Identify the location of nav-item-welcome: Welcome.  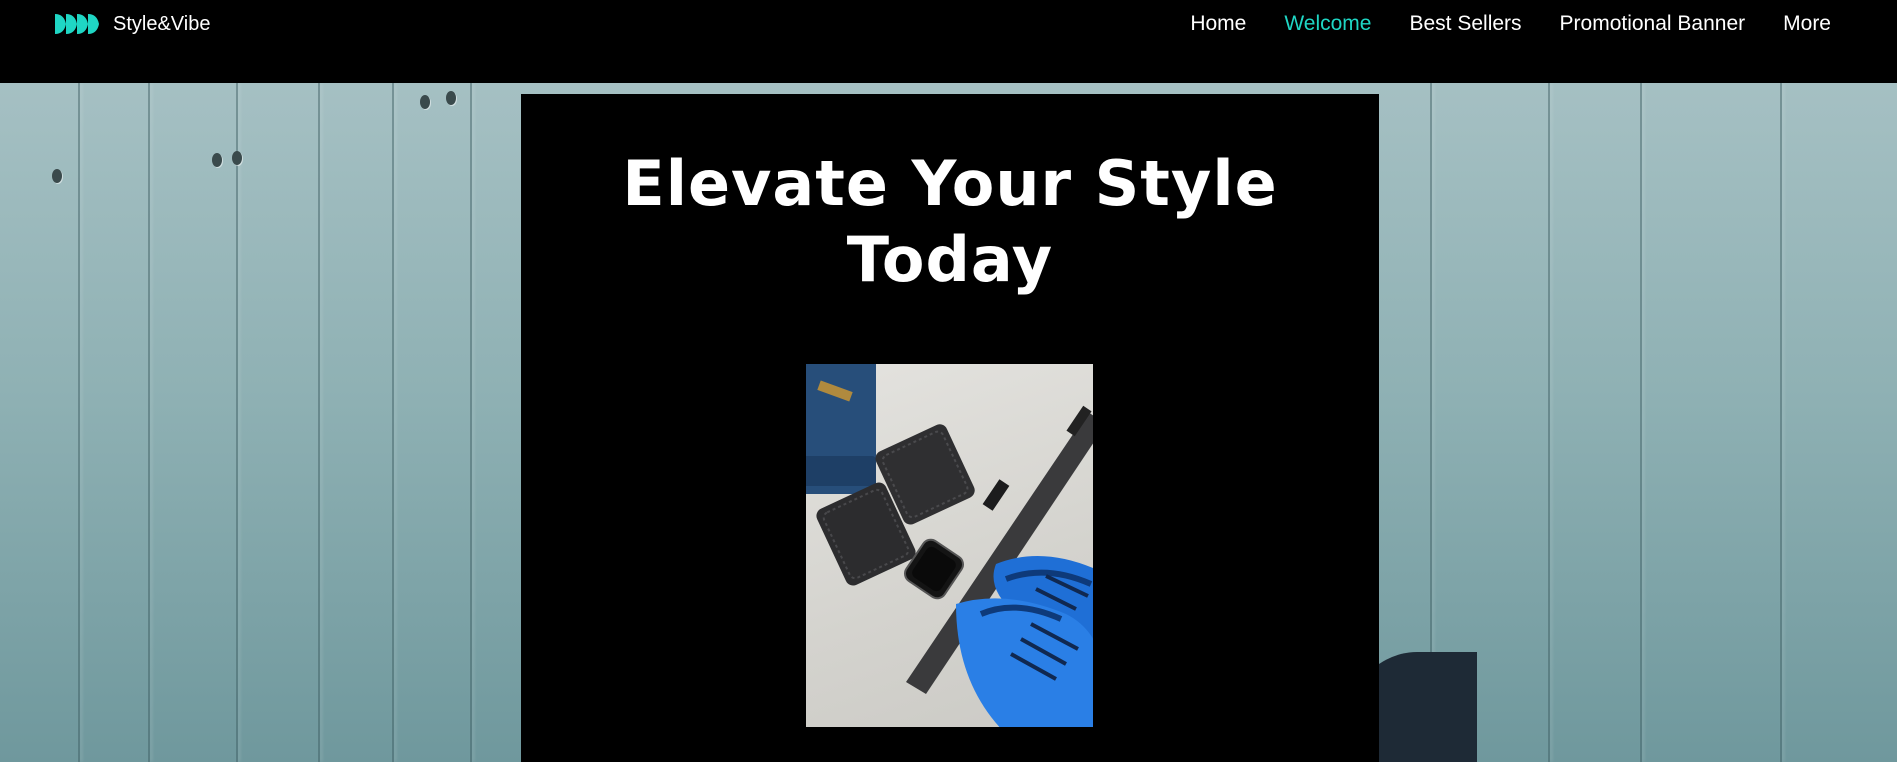
(1327, 24).